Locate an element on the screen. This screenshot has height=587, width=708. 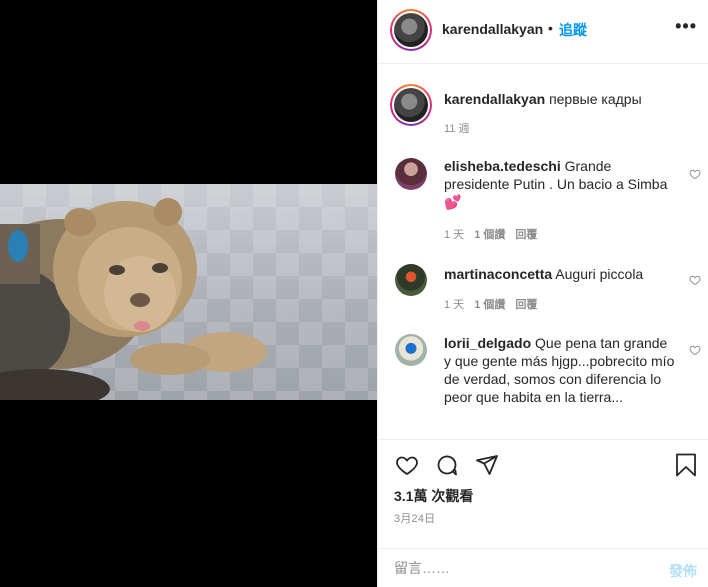
share-send-icon is located at coordinates (487, 465).